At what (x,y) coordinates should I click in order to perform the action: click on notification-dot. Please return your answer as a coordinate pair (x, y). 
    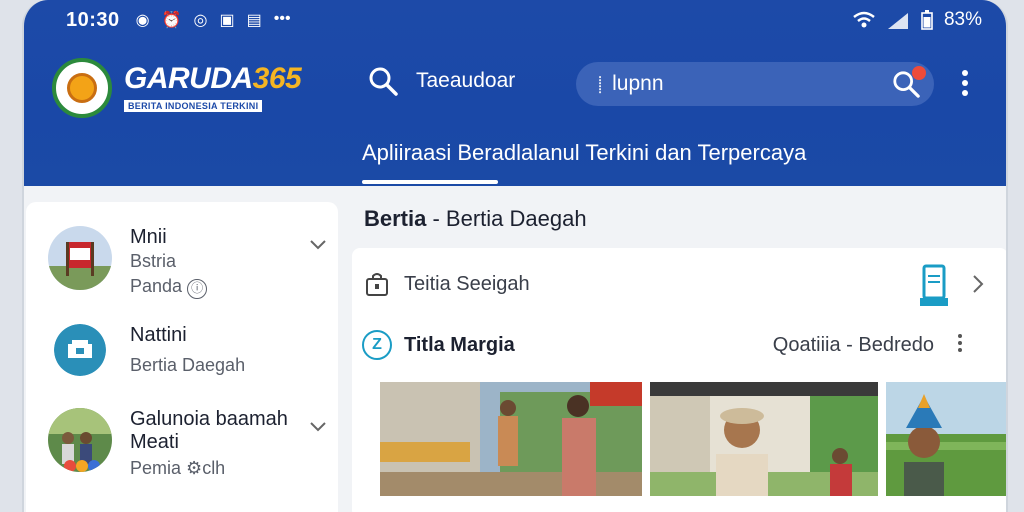
    Looking at the image, I should click on (919, 73).